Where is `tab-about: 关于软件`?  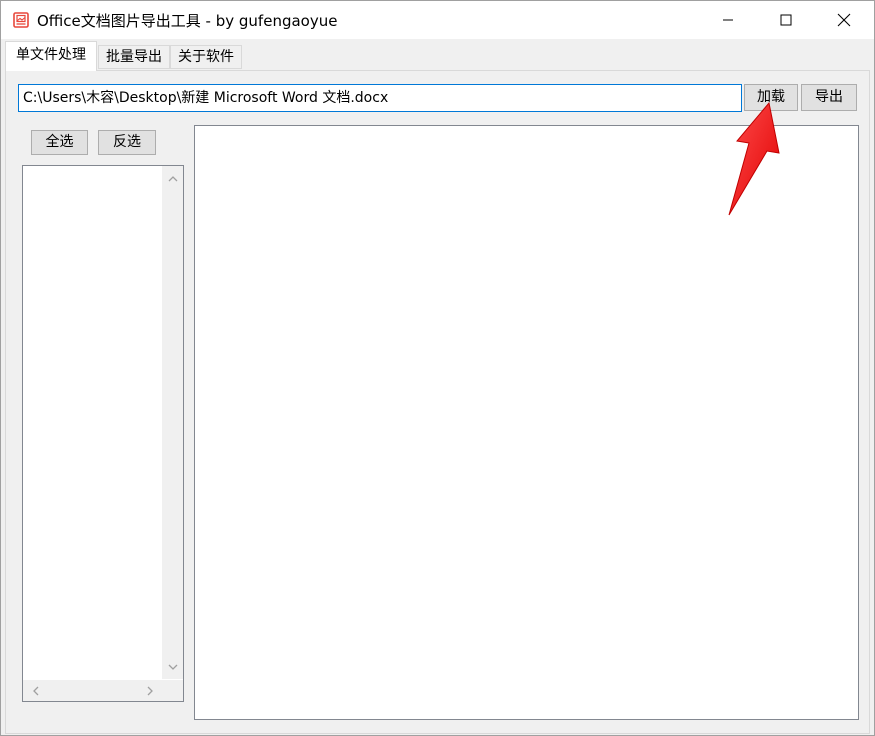 tab-about: 关于软件 is located at coordinates (206, 57).